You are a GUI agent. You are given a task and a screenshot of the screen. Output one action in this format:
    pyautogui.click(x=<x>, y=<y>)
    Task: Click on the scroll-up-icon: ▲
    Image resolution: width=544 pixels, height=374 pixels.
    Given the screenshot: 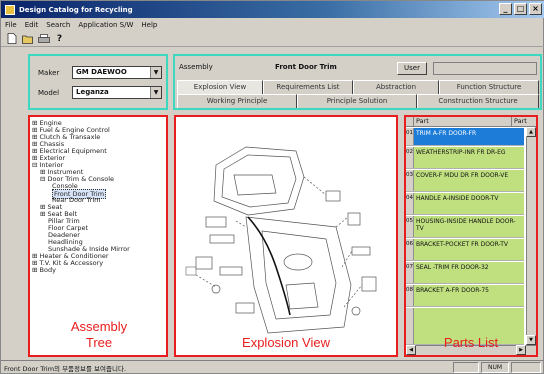 What is the action you would take?
    pyautogui.click(x=531, y=132)
    